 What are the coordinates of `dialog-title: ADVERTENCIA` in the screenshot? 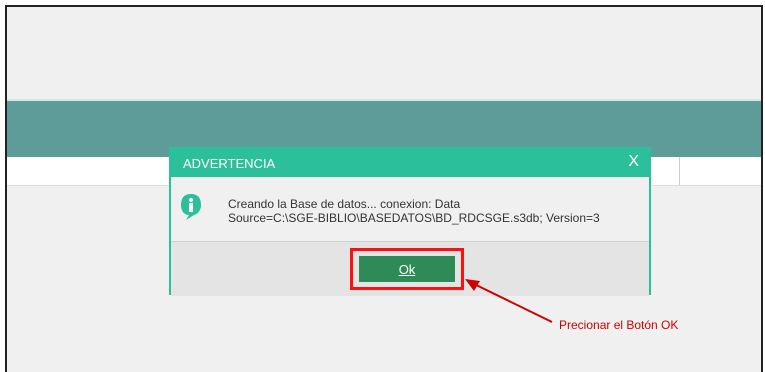 It's located at (229, 163).